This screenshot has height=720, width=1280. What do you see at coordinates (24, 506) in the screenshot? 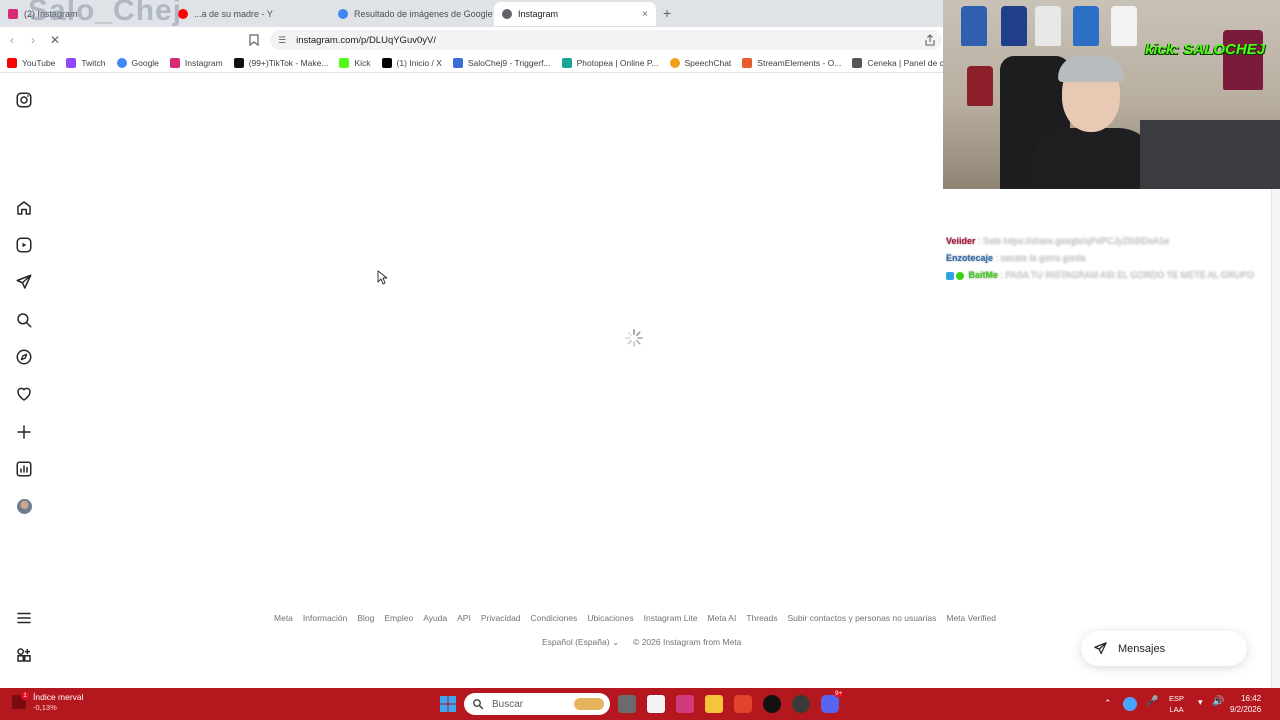
I see `profile-avatar` at bounding box center [24, 506].